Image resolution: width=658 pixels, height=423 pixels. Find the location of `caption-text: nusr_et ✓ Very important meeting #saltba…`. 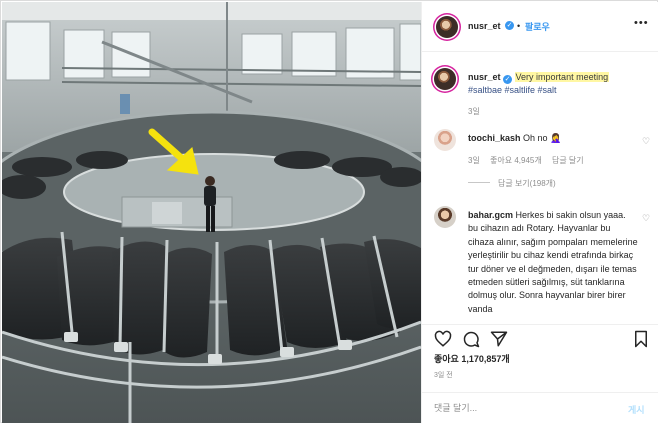

caption-text: nusr_et ✓ Very important meeting #saltba… is located at coordinates (562, 84).